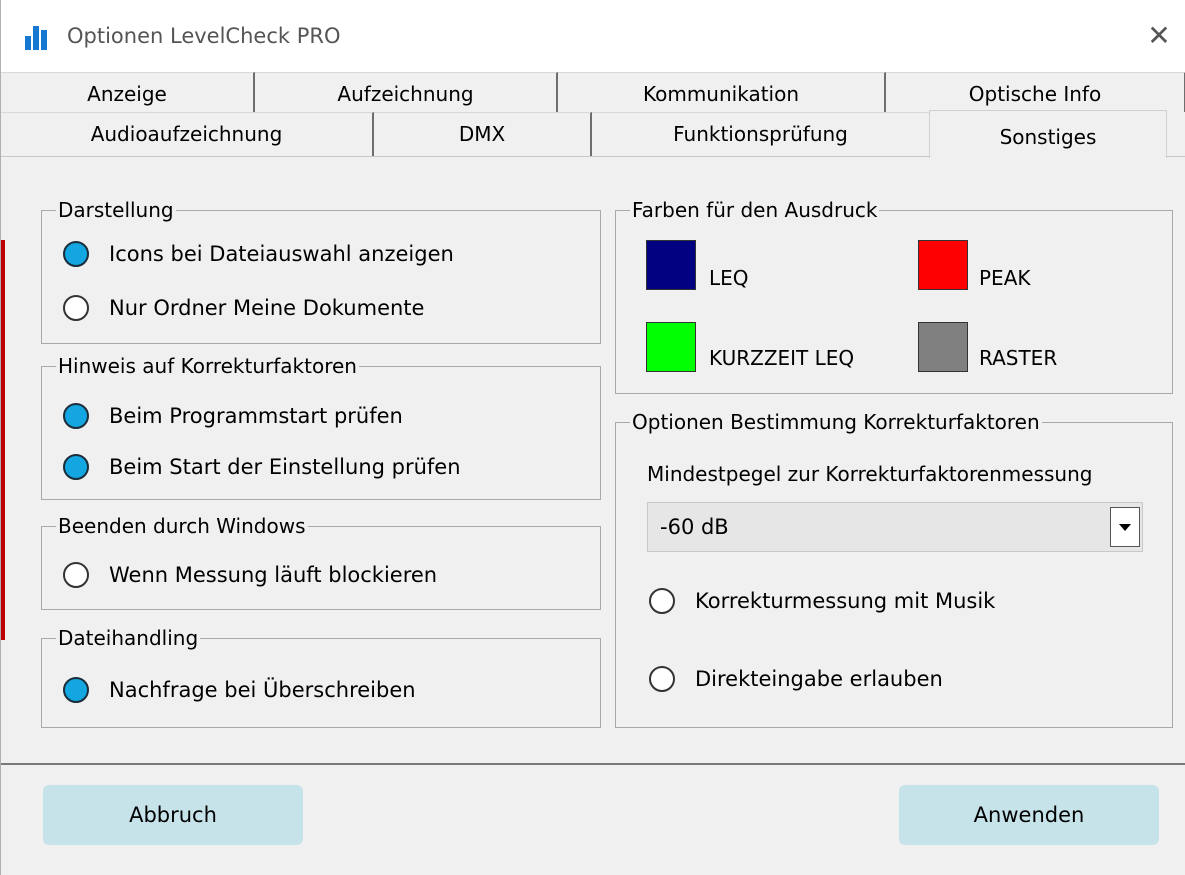 This screenshot has width=1185, height=875. What do you see at coordinates (406, 92) in the screenshot?
I see `tab-aufzeichnung: Aufzeichnung` at bounding box center [406, 92].